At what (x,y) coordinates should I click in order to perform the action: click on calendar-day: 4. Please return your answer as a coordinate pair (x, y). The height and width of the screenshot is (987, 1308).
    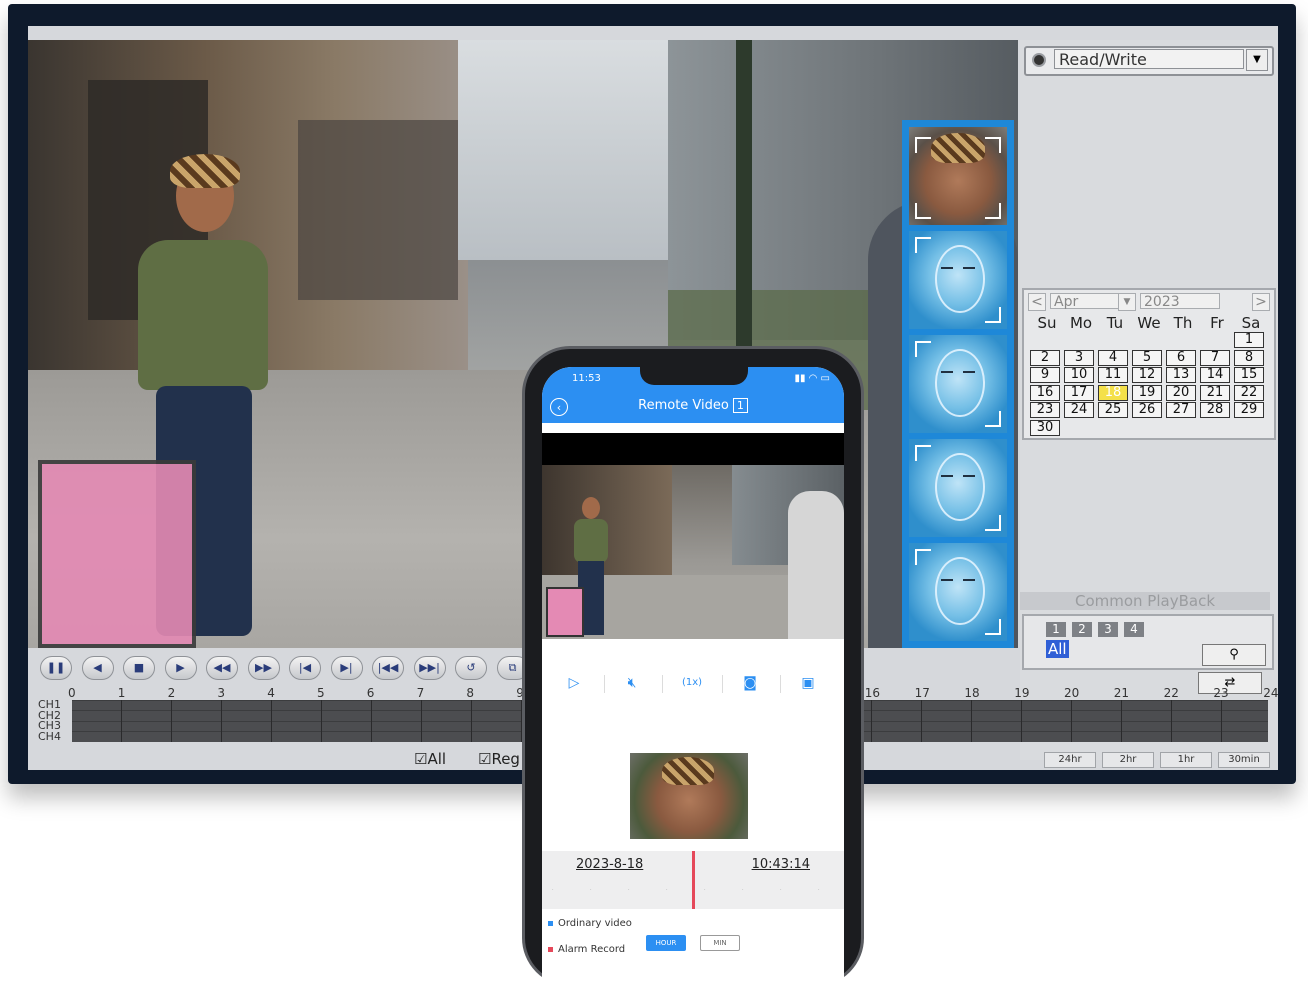
    Looking at the image, I should click on (1113, 357).